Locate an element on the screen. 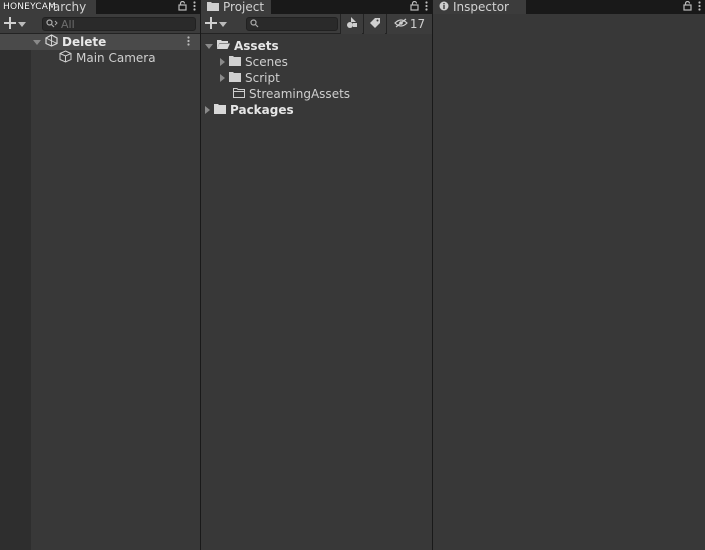  gameobject-cube-icon is located at coordinates (65, 58).